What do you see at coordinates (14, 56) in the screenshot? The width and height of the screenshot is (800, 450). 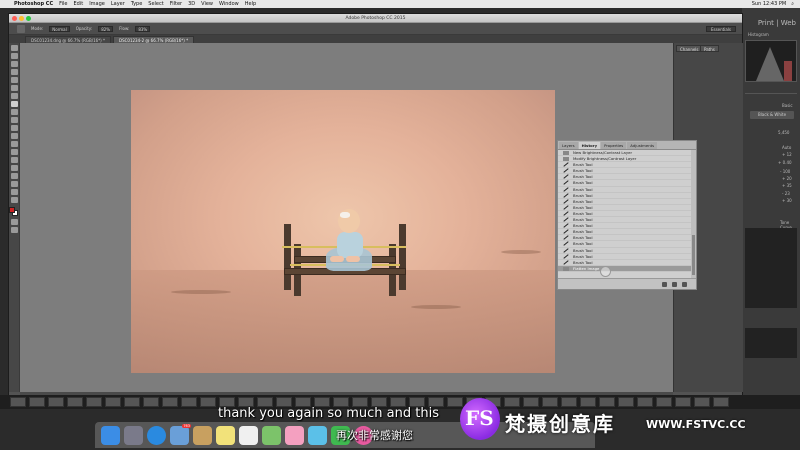 I see `marquee-tool-icon` at bounding box center [14, 56].